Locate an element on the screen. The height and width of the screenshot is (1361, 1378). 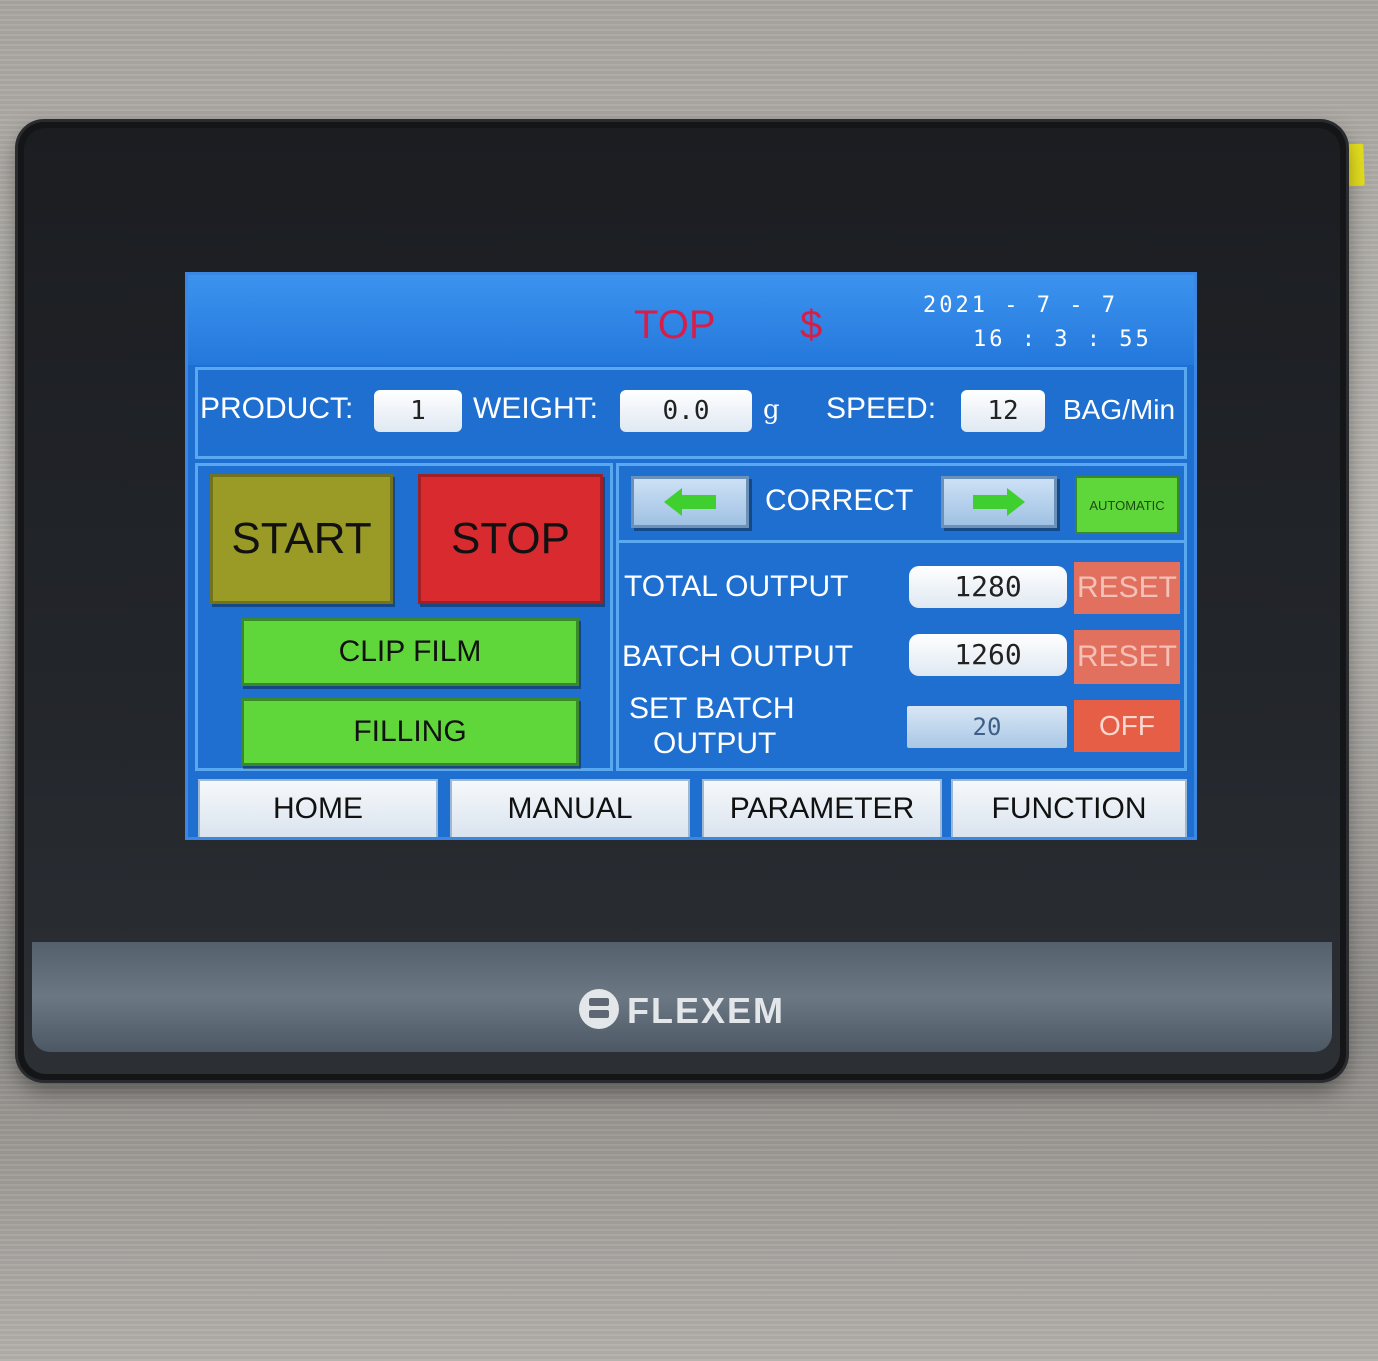
weight-unit: g is located at coordinates (771, 410).